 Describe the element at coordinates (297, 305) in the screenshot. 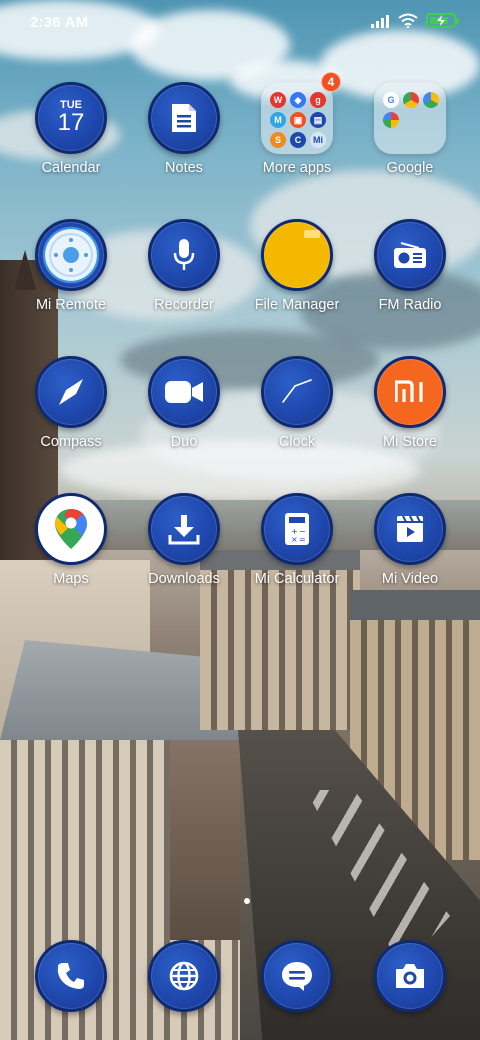

I see `app-label: File Manager` at that location.